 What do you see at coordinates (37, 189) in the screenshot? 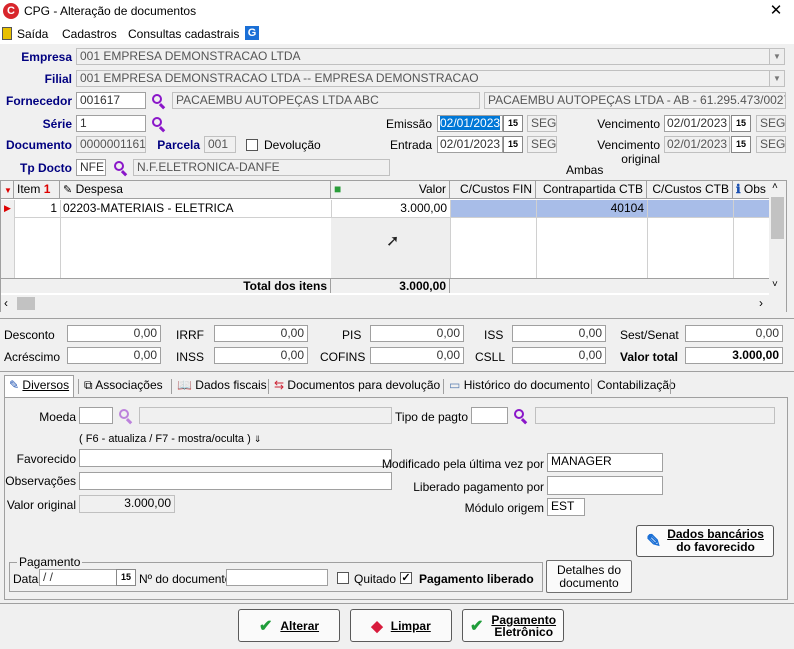
I see `col-item: Item 1` at bounding box center [37, 189].